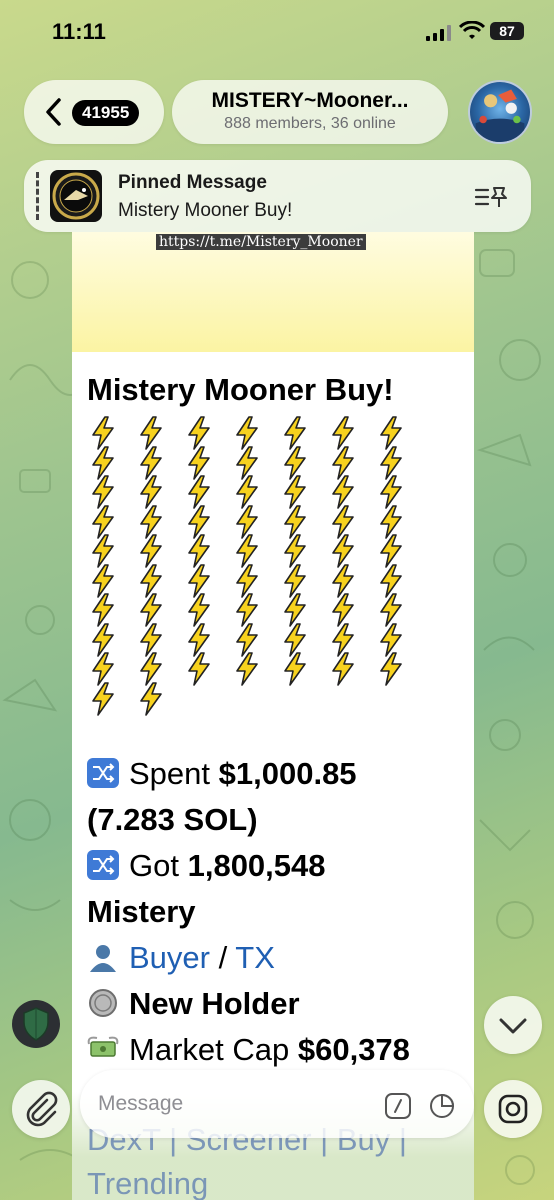 Image resolution: width=554 pixels, height=1200 pixels. Describe the element at coordinates (255, 957) in the screenshot. I see `tx-link: TX` at that location.